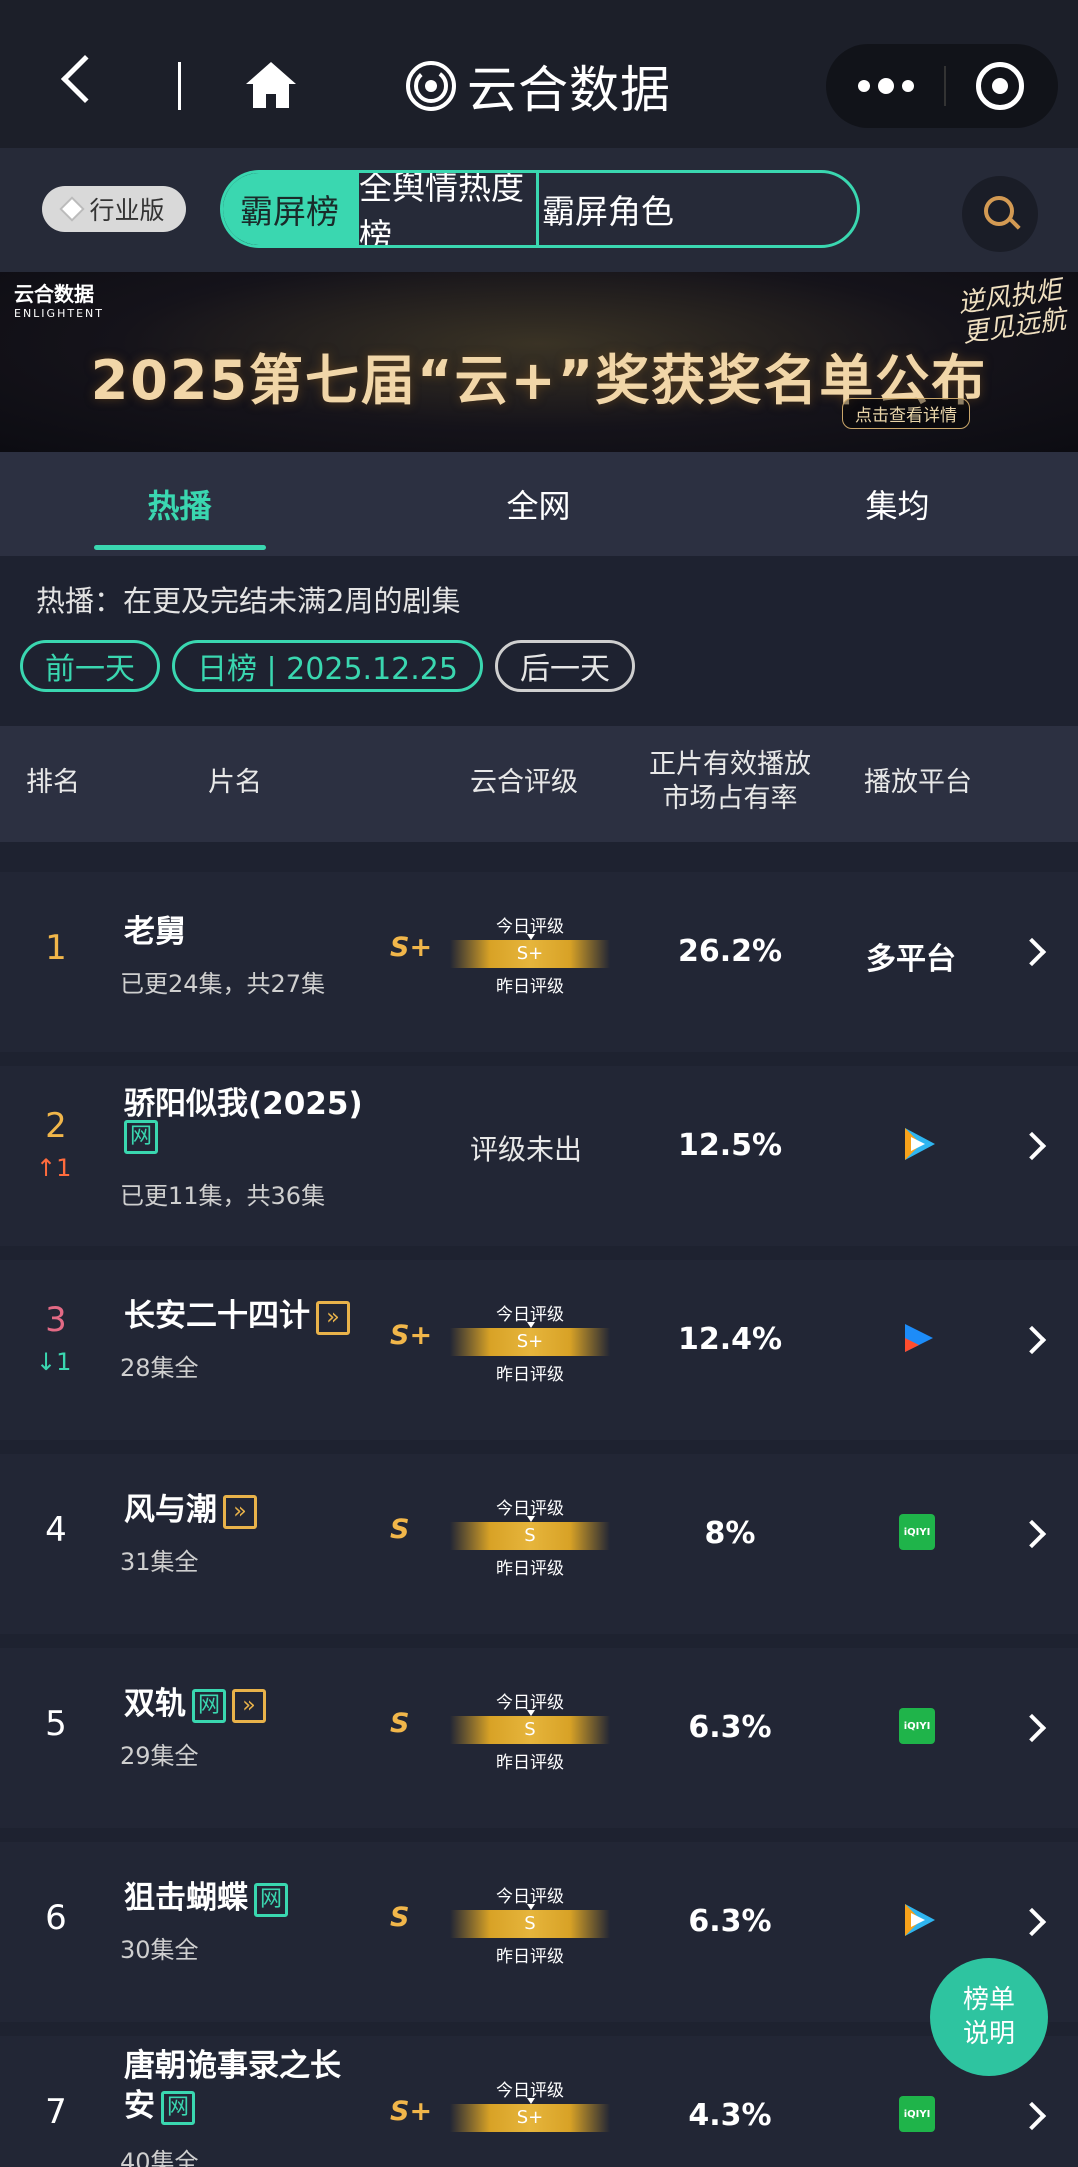 Image resolution: width=1078 pixels, height=2167 pixels. What do you see at coordinates (56, 2112) in the screenshot?
I see `rank-number: 7` at bounding box center [56, 2112].